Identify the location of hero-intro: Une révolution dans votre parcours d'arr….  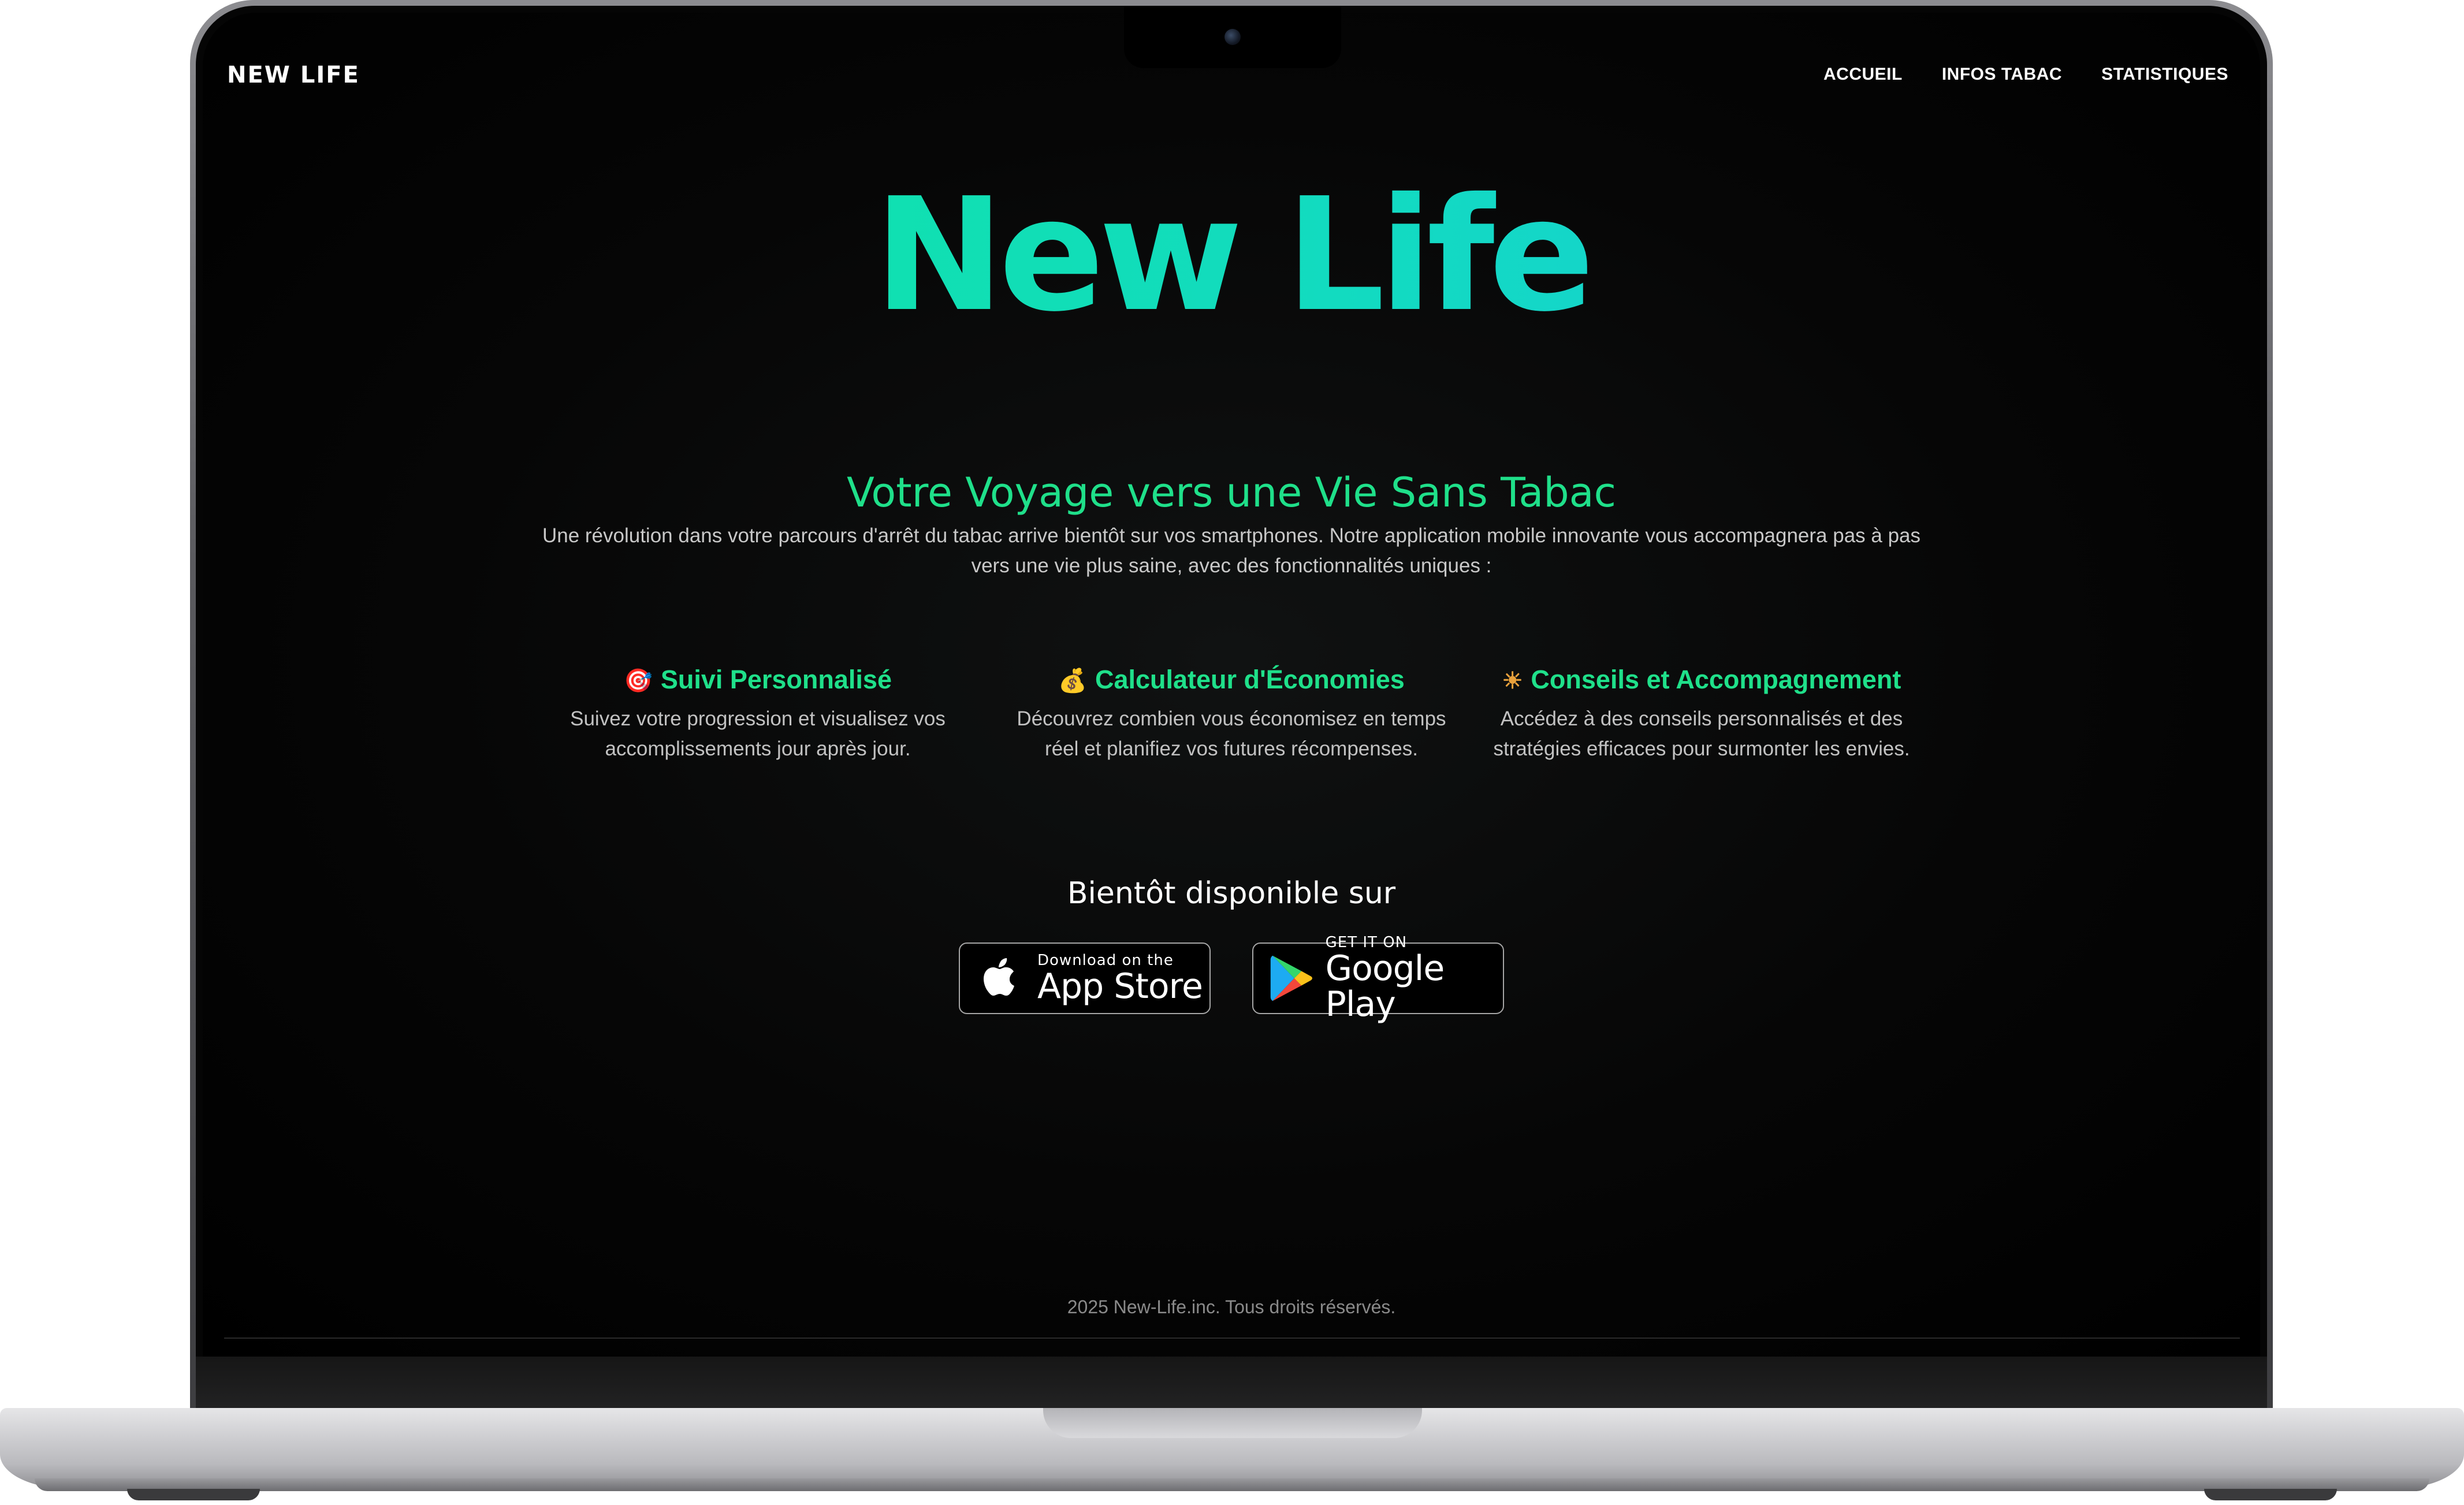
(1231, 550).